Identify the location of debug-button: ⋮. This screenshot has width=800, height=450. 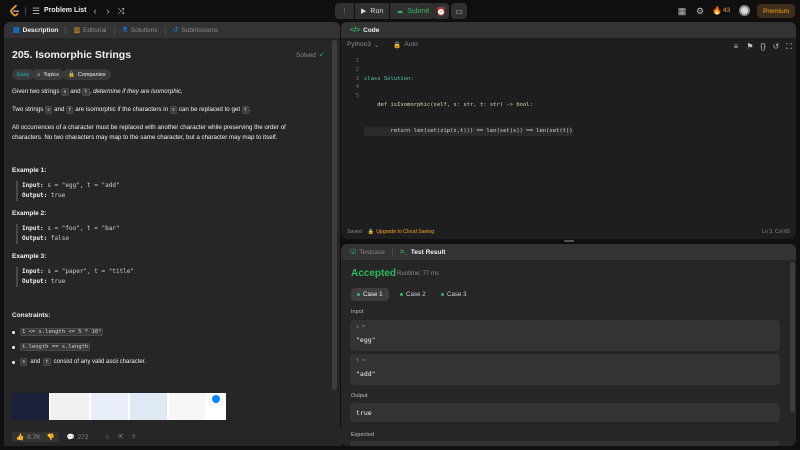
(344, 11).